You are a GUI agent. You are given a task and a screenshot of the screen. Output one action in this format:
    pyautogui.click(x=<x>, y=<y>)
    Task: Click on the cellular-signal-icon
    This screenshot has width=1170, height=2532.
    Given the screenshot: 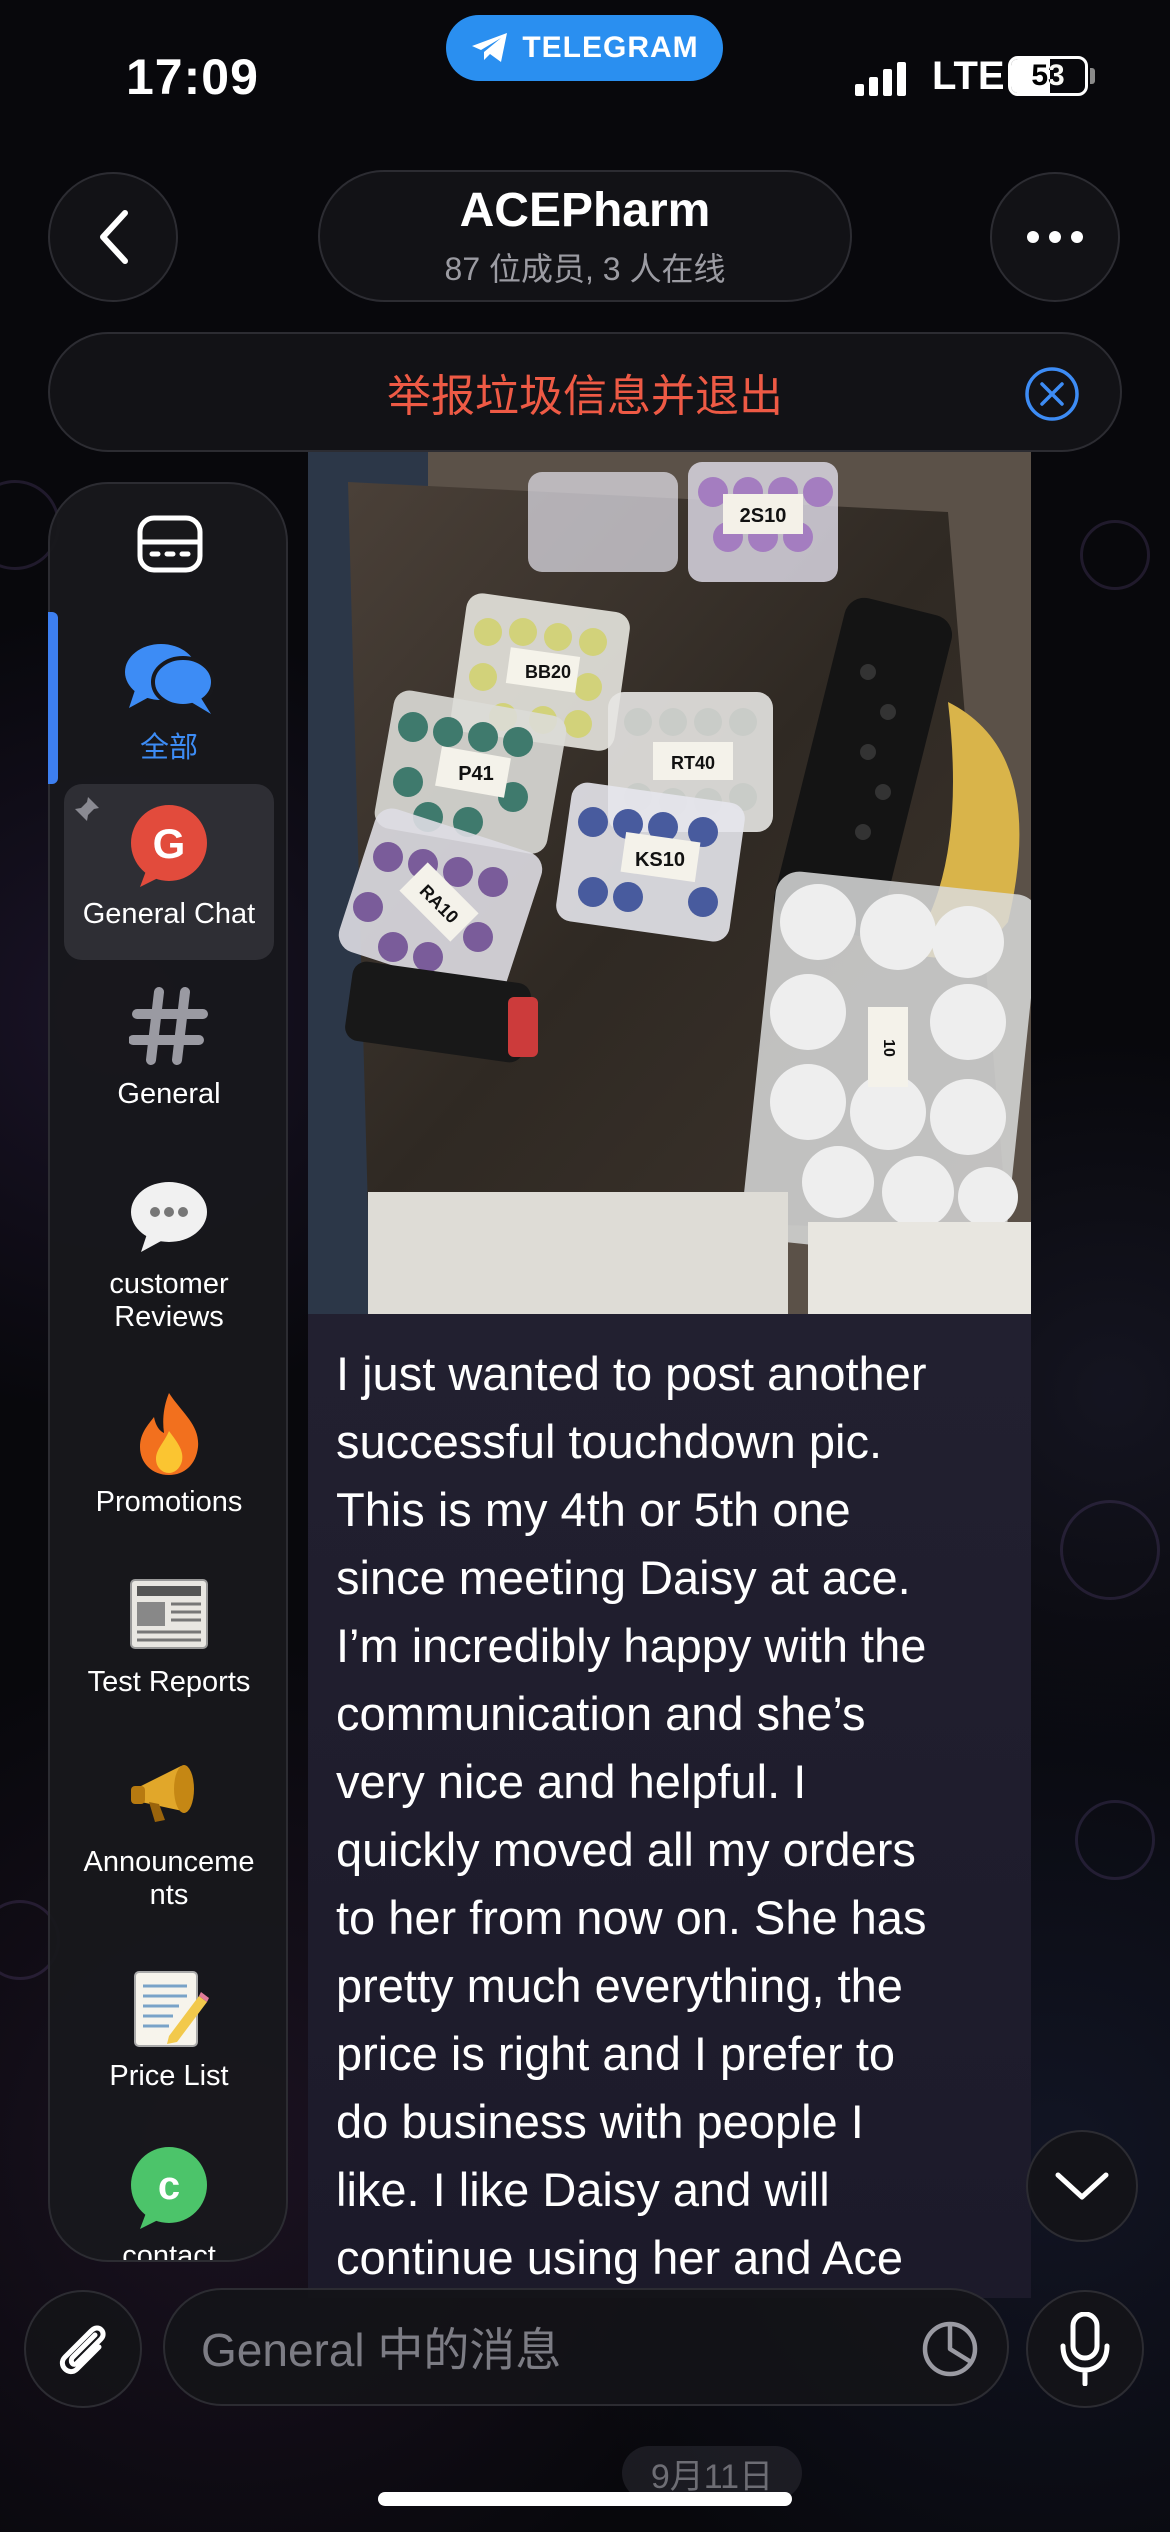 What is the action you would take?
    pyautogui.click(x=880, y=78)
    